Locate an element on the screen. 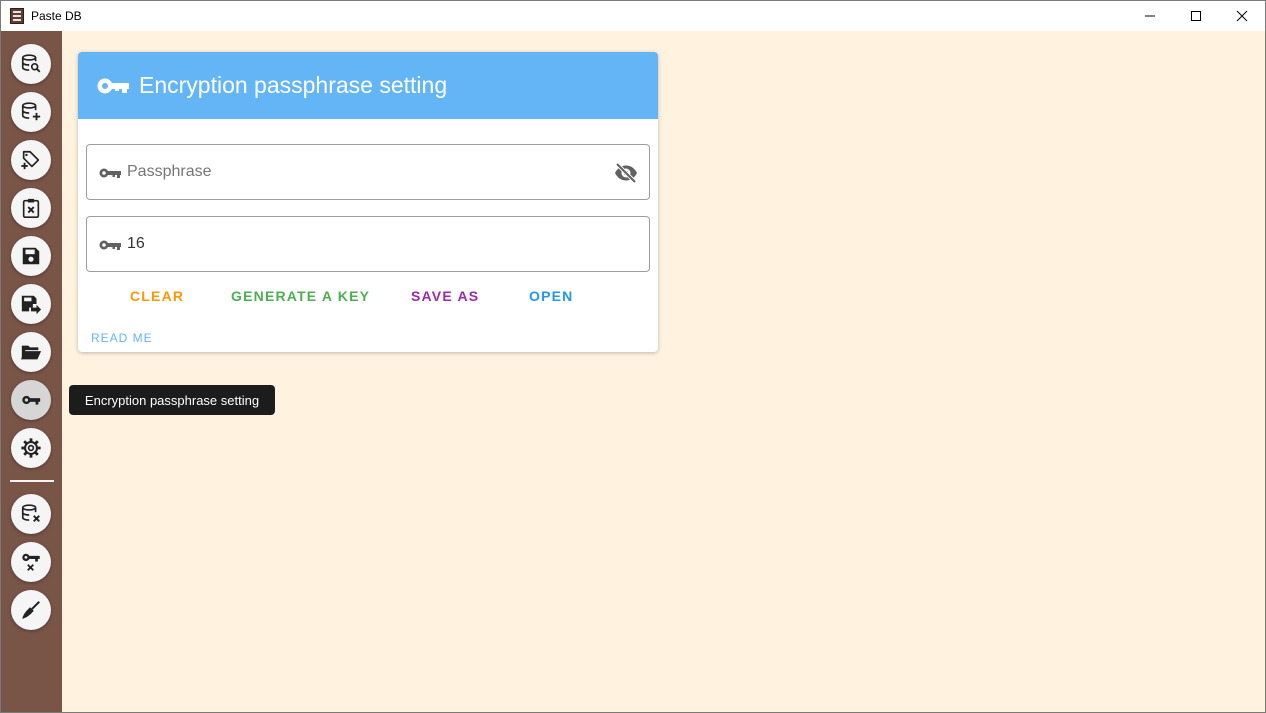  minimize-button is located at coordinates (1150, 16).